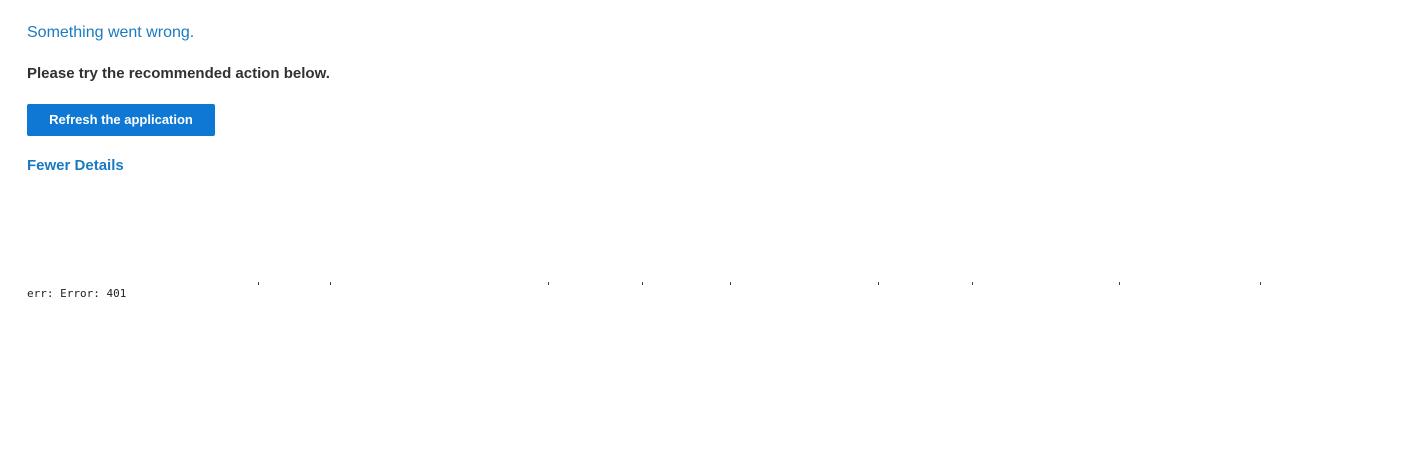 The height and width of the screenshot is (459, 1424). Describe the element at coordinates (657, 291) in the screenshot. I see `error-details-panel: err: Error: 401` at that location.